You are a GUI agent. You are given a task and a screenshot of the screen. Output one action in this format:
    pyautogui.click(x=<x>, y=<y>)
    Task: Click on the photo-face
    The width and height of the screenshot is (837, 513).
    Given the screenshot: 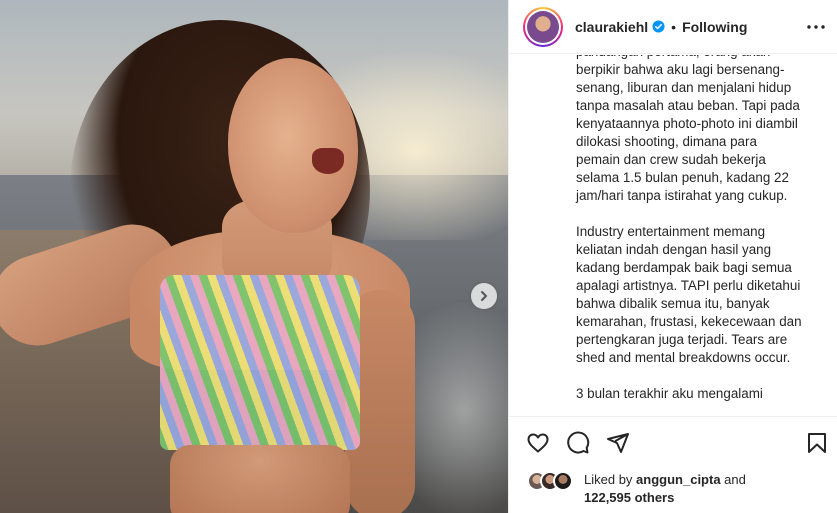 What is the action you would take?
    pyautogui.click(x=293, y=145)
    